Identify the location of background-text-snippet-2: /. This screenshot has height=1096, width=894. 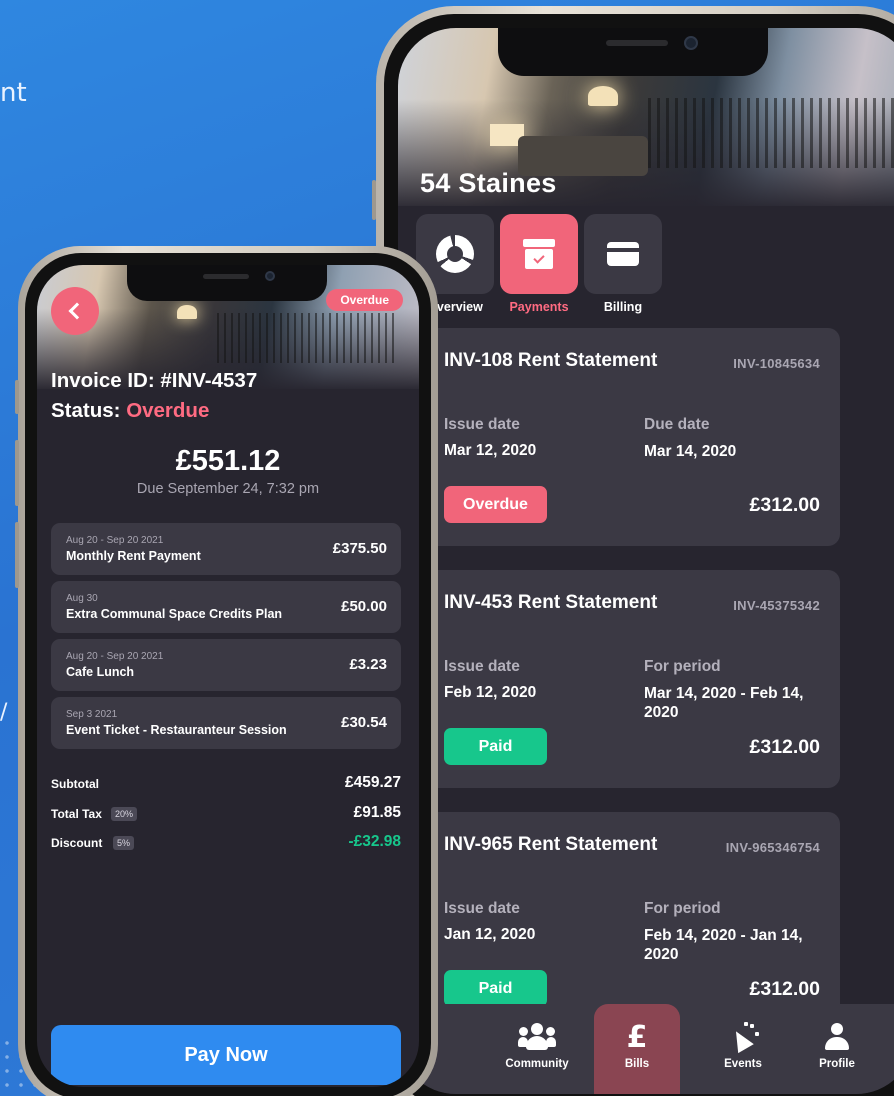
(4, 712).